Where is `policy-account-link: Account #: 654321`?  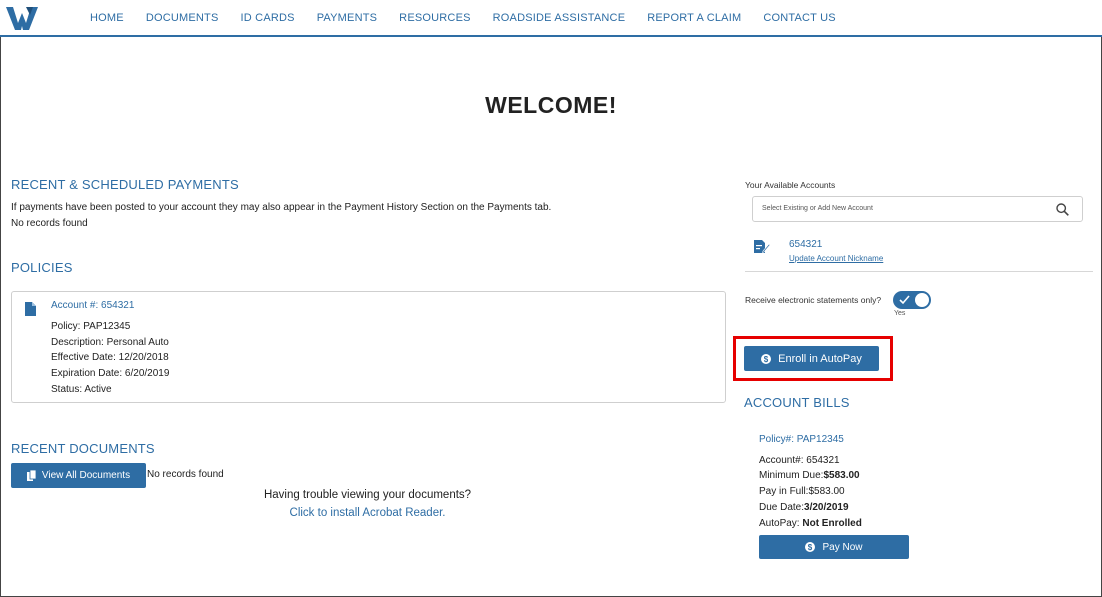
policy-account-link: Account #: 654321 is located at coordinates (92, 305).